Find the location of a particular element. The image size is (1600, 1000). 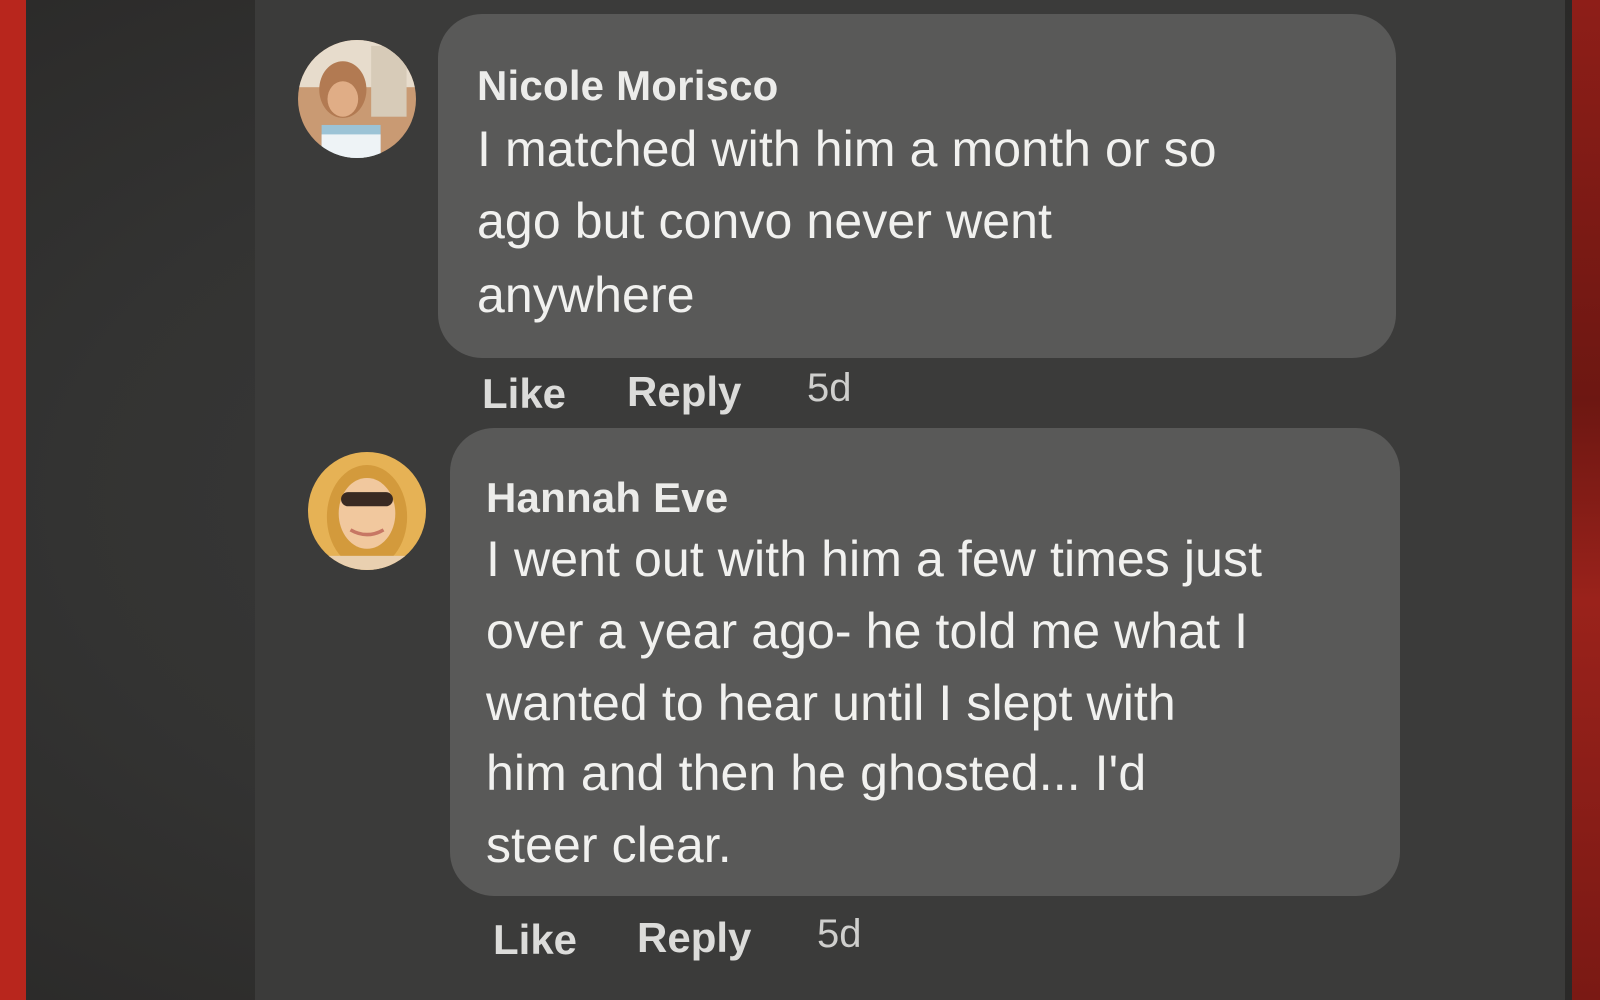

comment-text-line: wanted to hear until I slept with is located at coordinates (831, 703).